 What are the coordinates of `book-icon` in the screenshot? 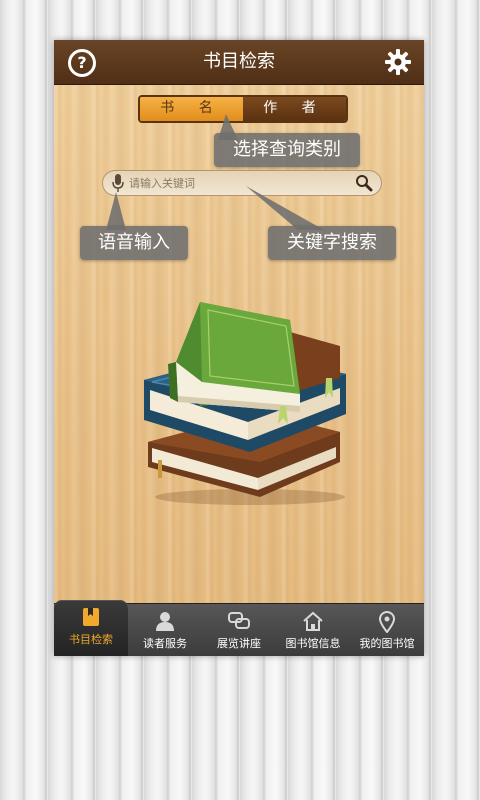 It's located at (91, 617).